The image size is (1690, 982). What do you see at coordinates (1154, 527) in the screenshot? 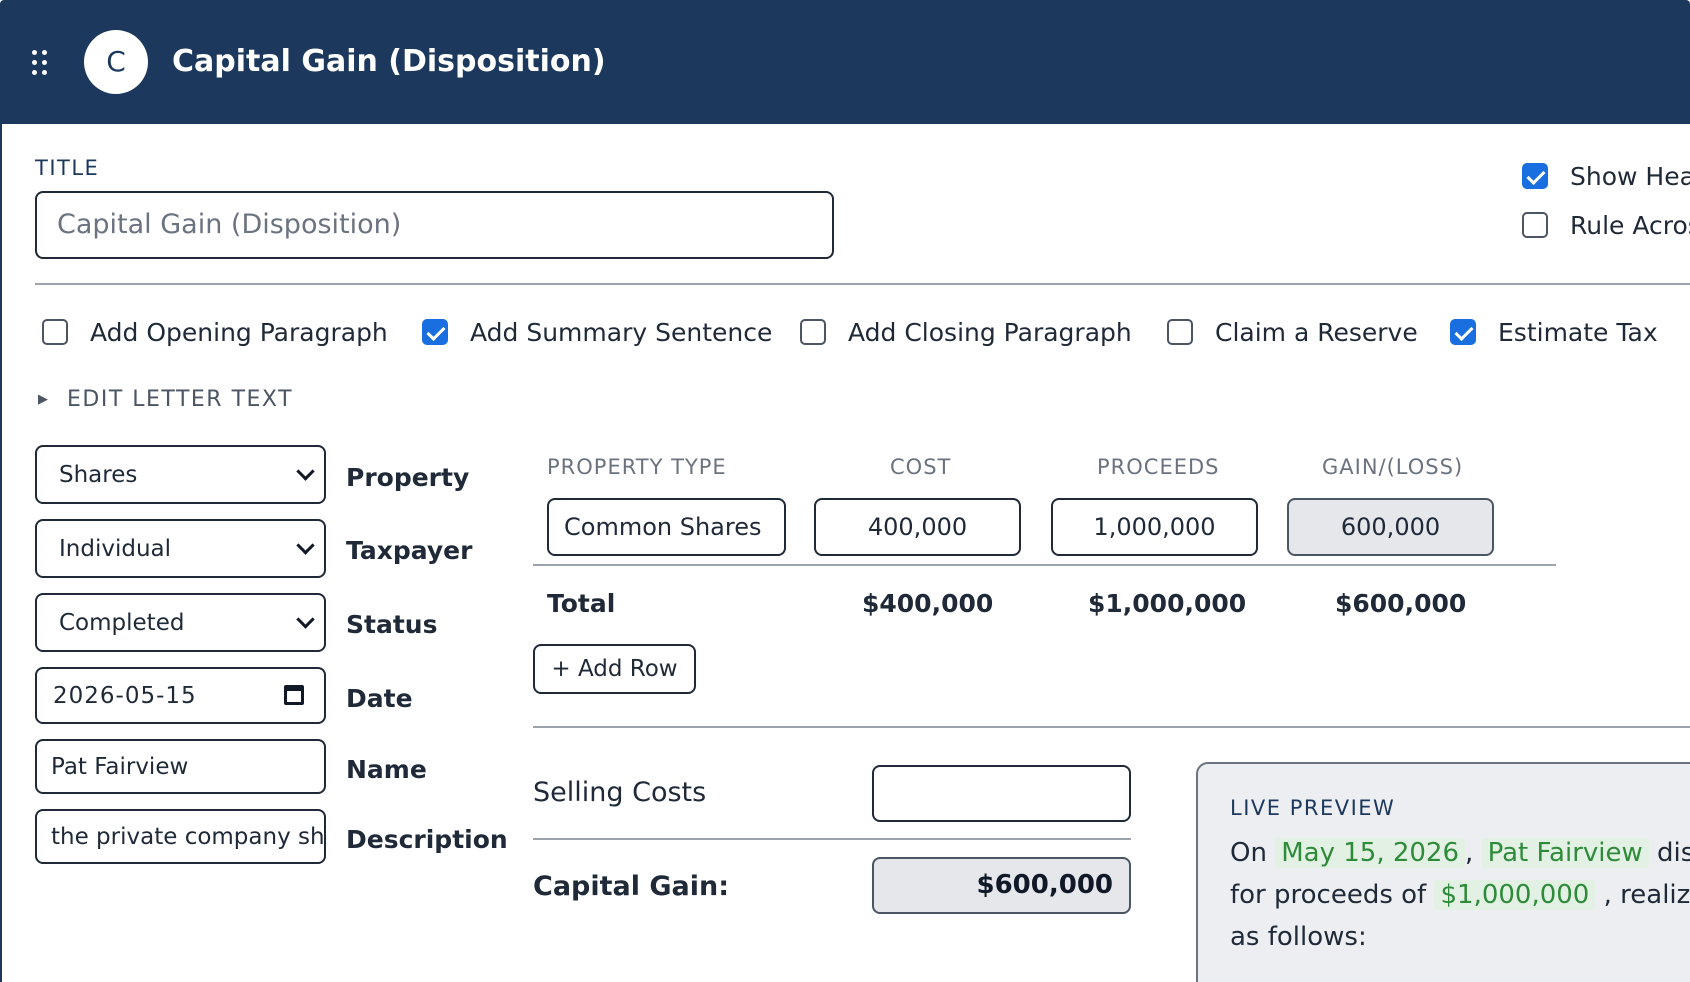
I see `proceeds-input: 1,000,000` at bounding box center [1154, 527].